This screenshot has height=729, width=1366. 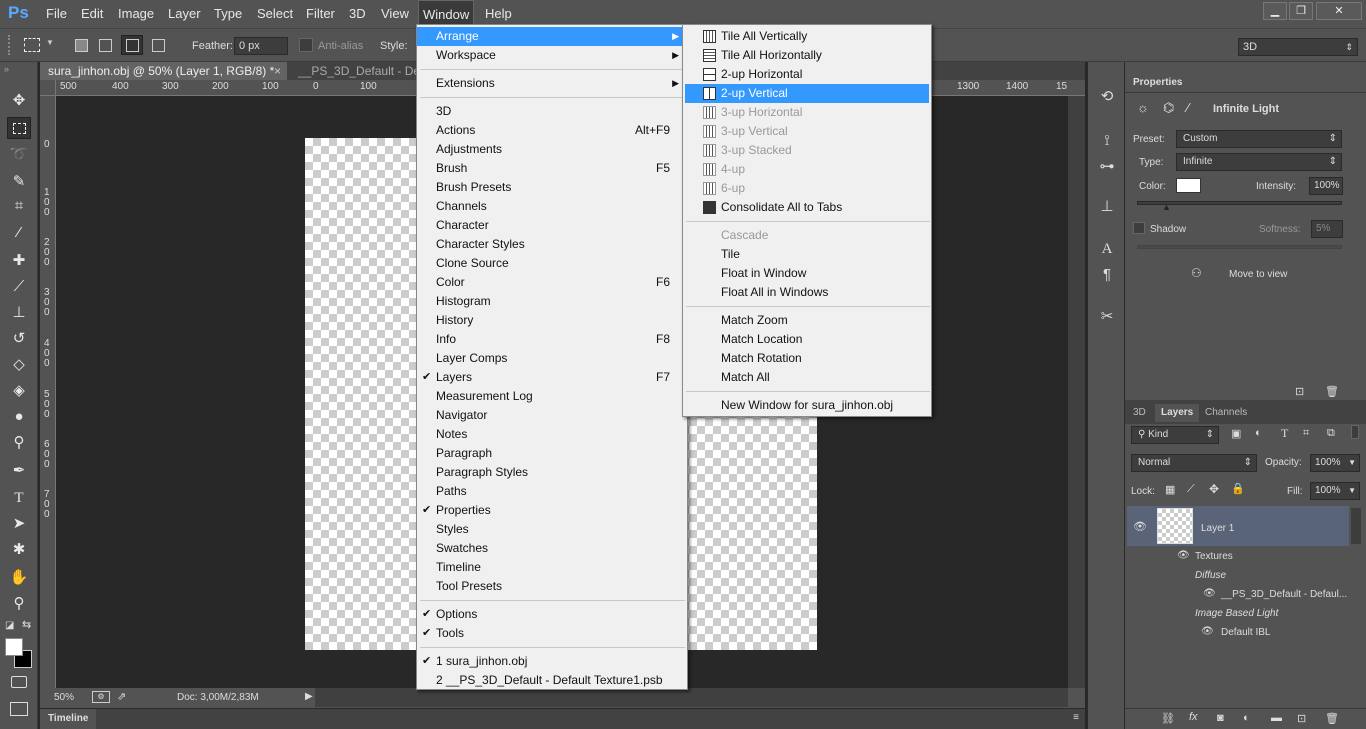 I want to click on window-menu-item-options: ✔ Options, so click(x=552, y=614).